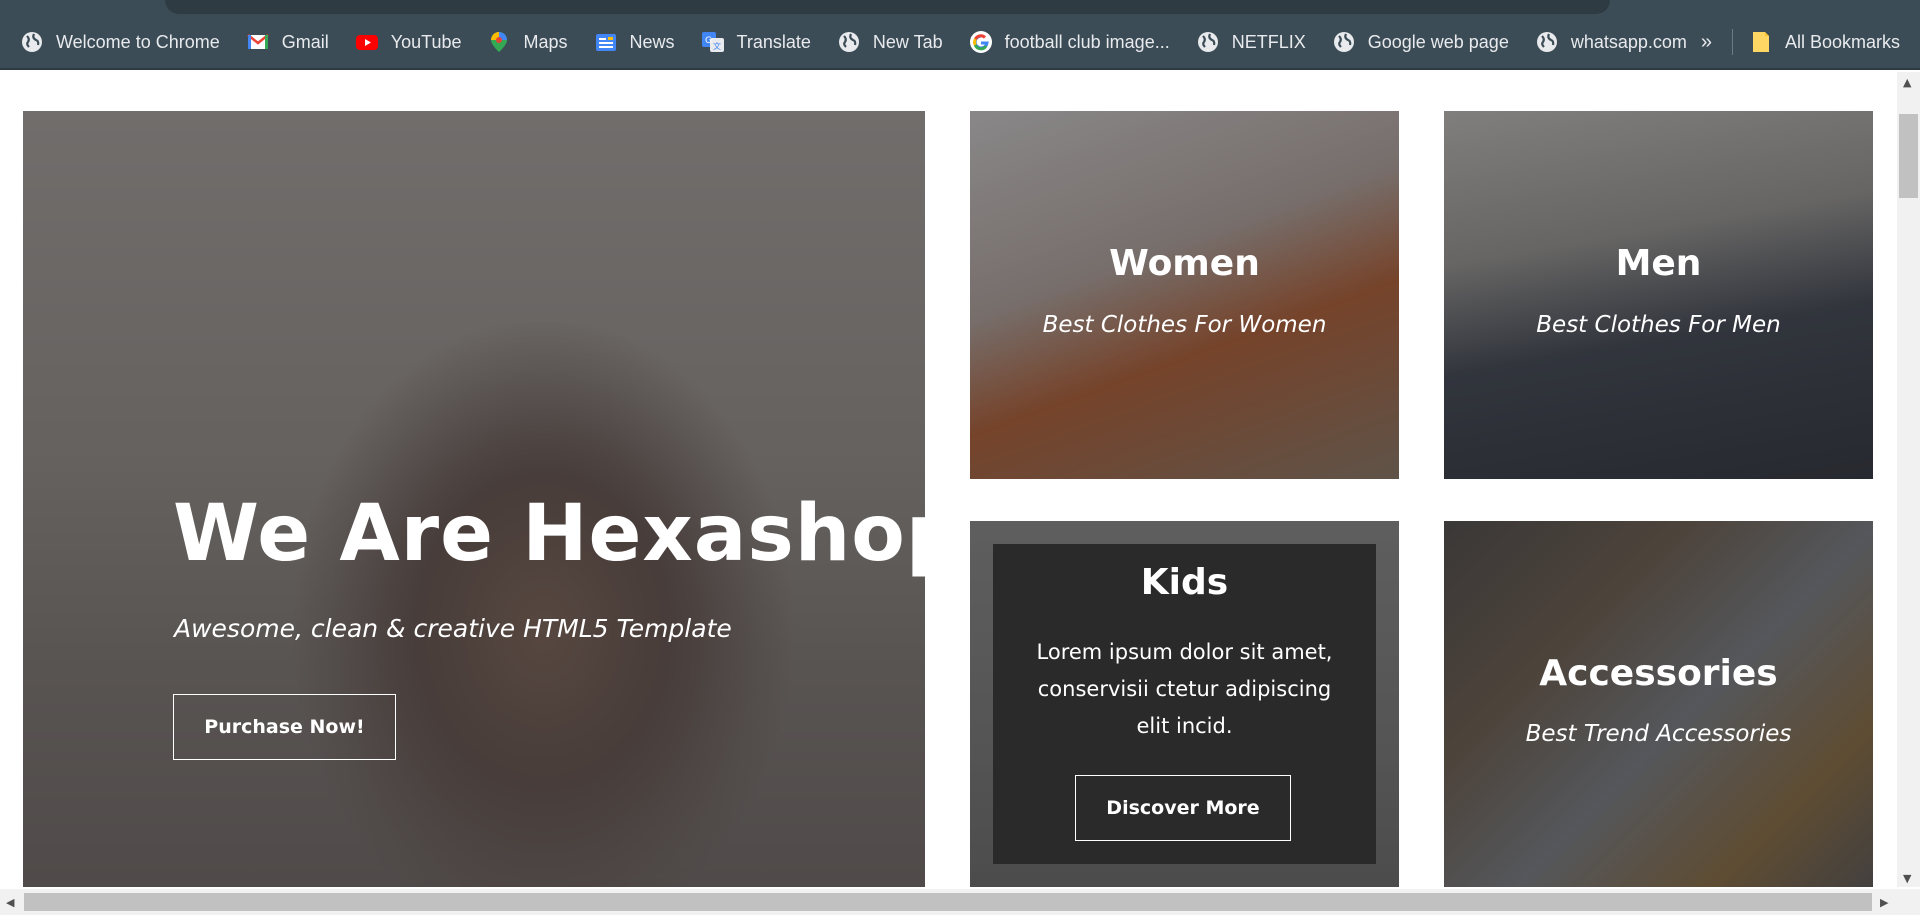  What do you see at coordinates (1183, 808) in the screenshot?
I see `discover-more-button: Discover More` at bounding box center [1183, 808].